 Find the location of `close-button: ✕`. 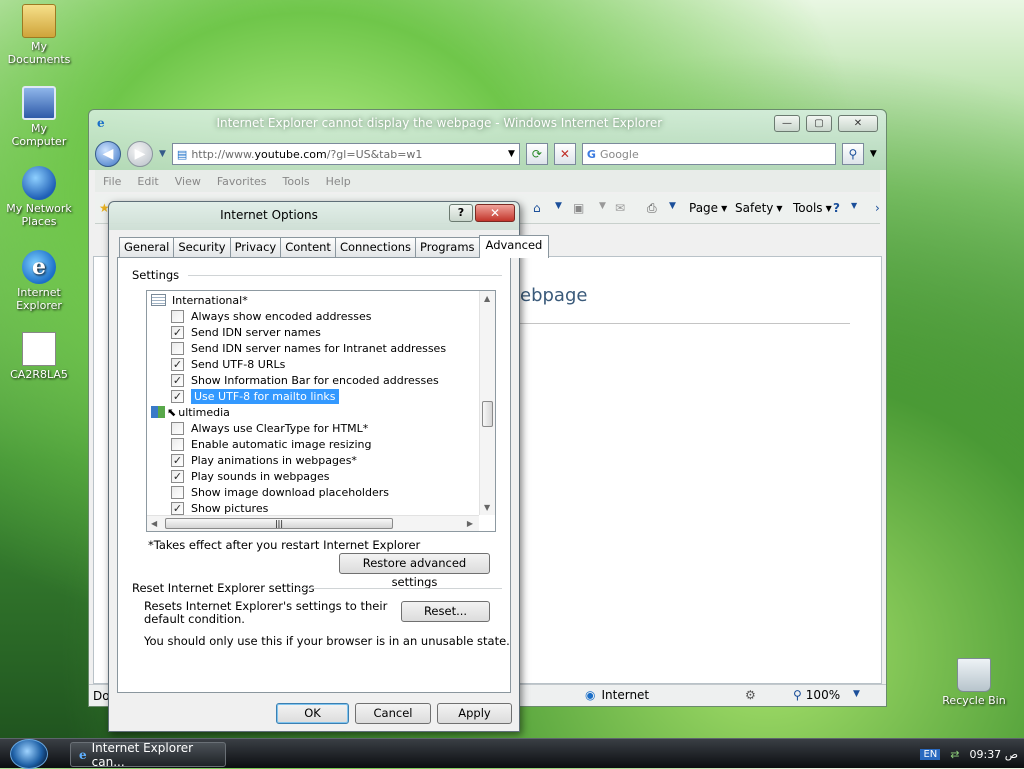

close-button: ✕ is located at coordinates (858, 123).